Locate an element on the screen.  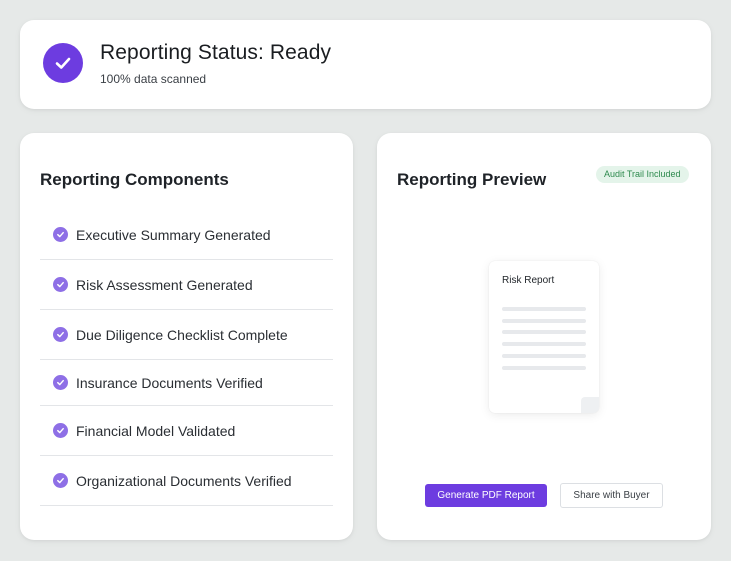
document-fold is located at coordinates (590, 405).